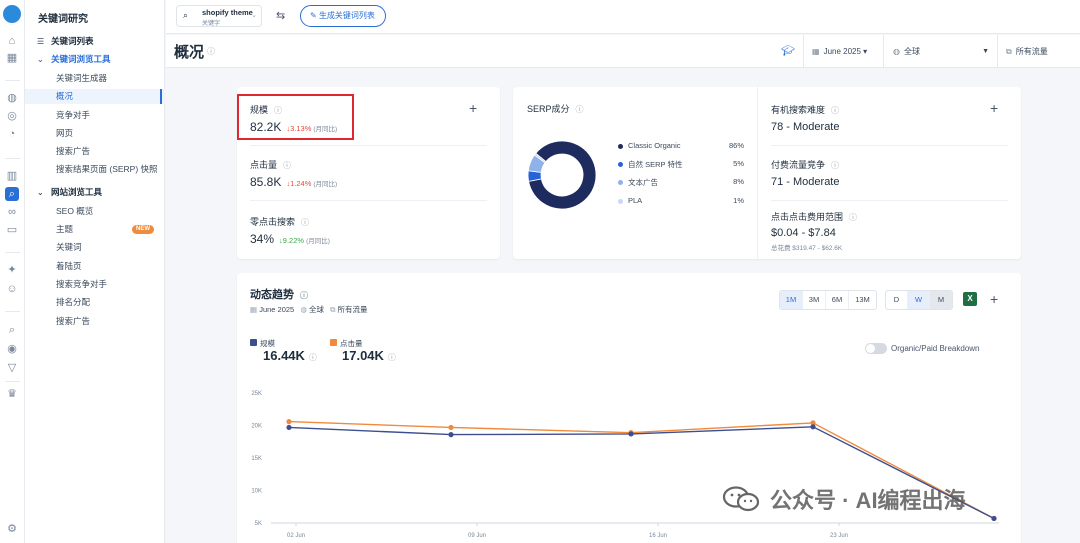 This screenshot has width=1080, height=543. I want to click on trends-region: 全球, so click(316, 309).